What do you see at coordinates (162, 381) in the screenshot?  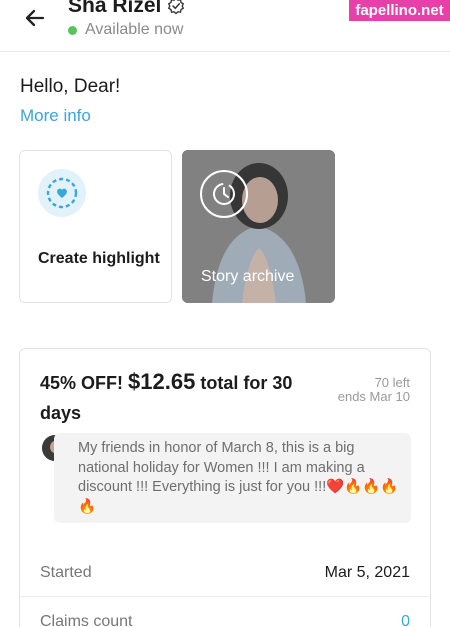 I see `offer-price: $12.65` at bounding box center [162, 381].